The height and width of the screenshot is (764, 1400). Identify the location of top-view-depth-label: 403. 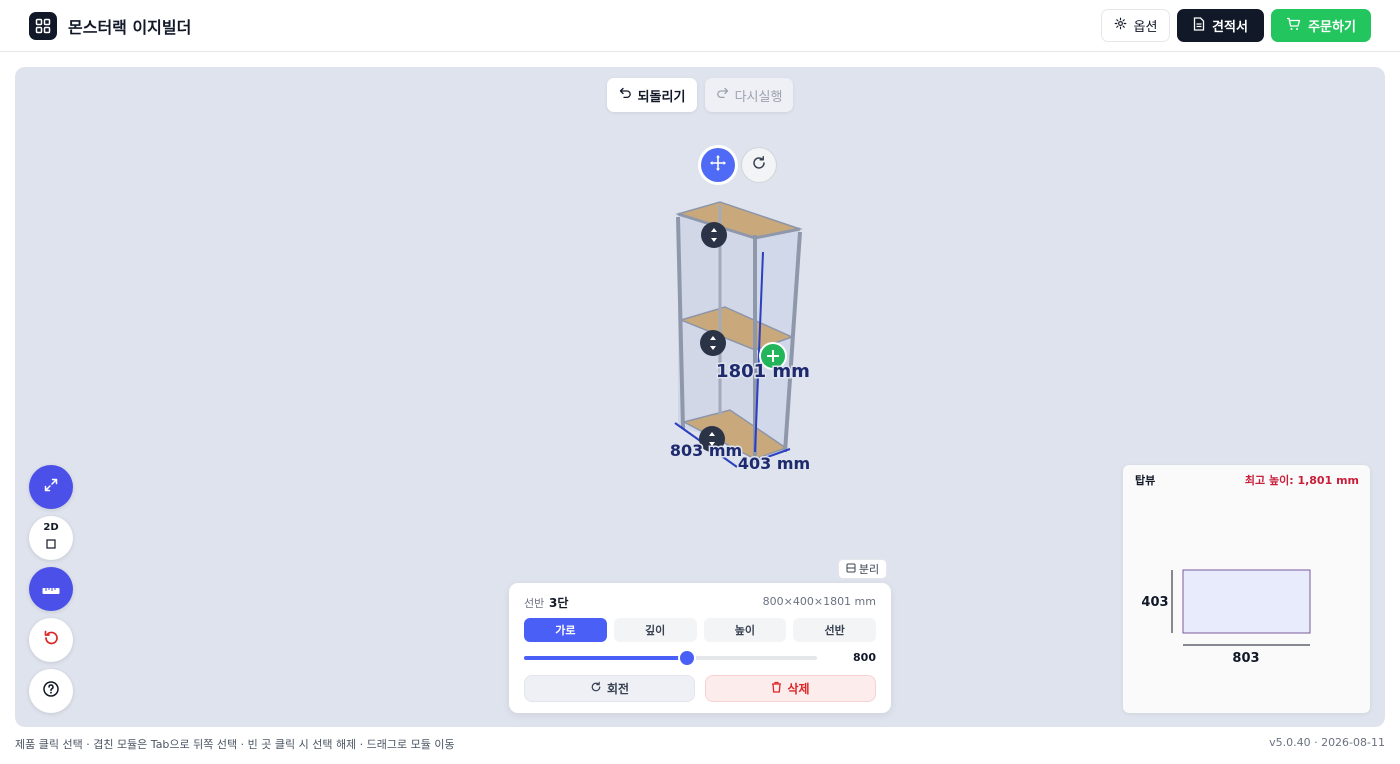
(1154, 602).